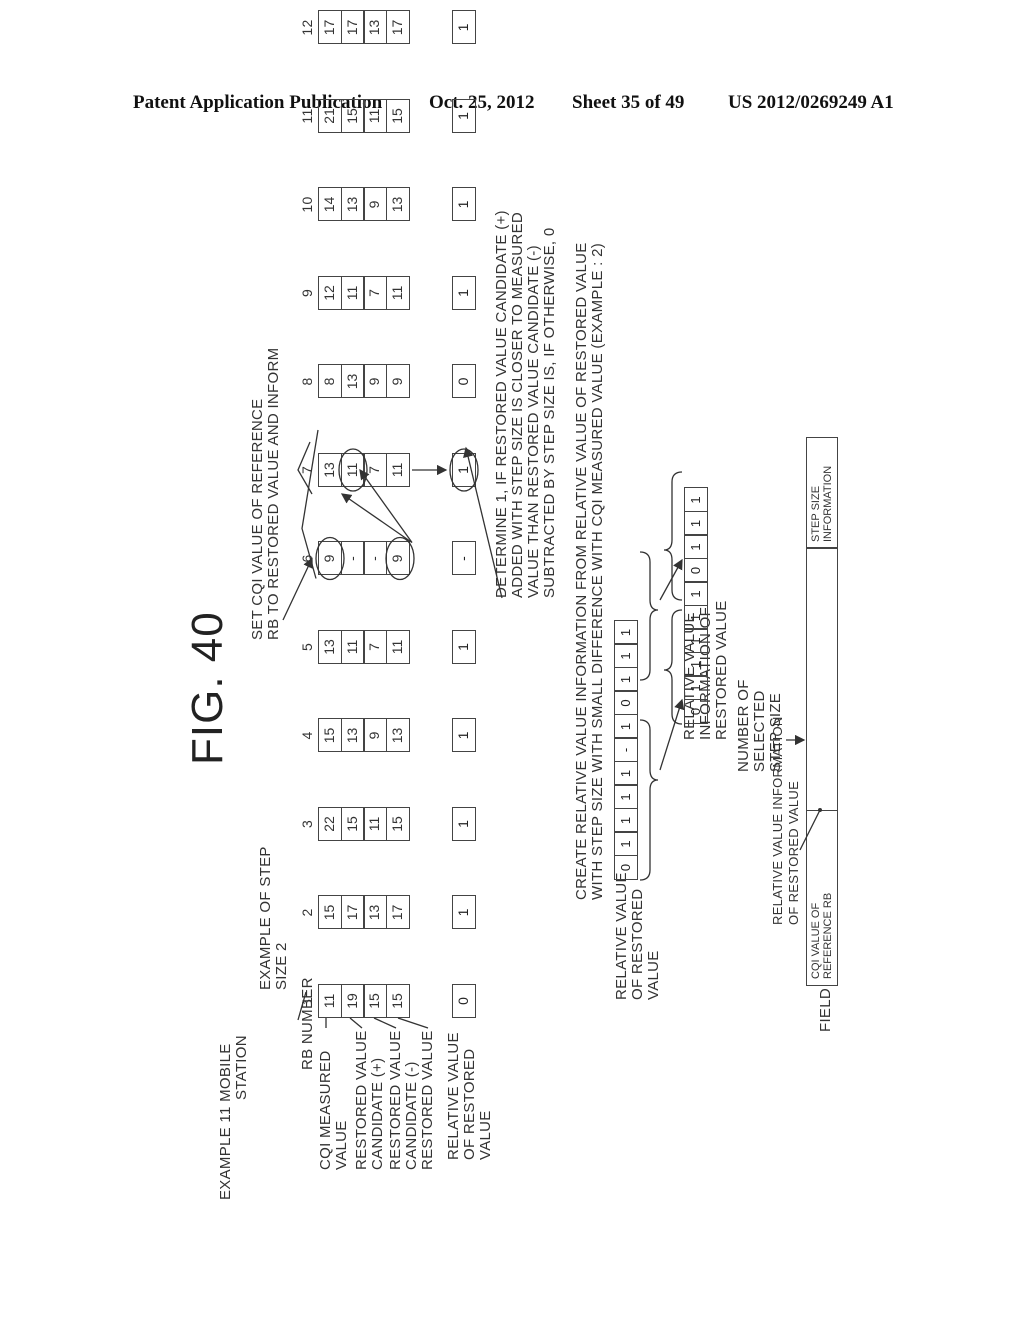  Describe the element at coordinates (305, 468) in the screenshot. I see `bracket-line` at that location.